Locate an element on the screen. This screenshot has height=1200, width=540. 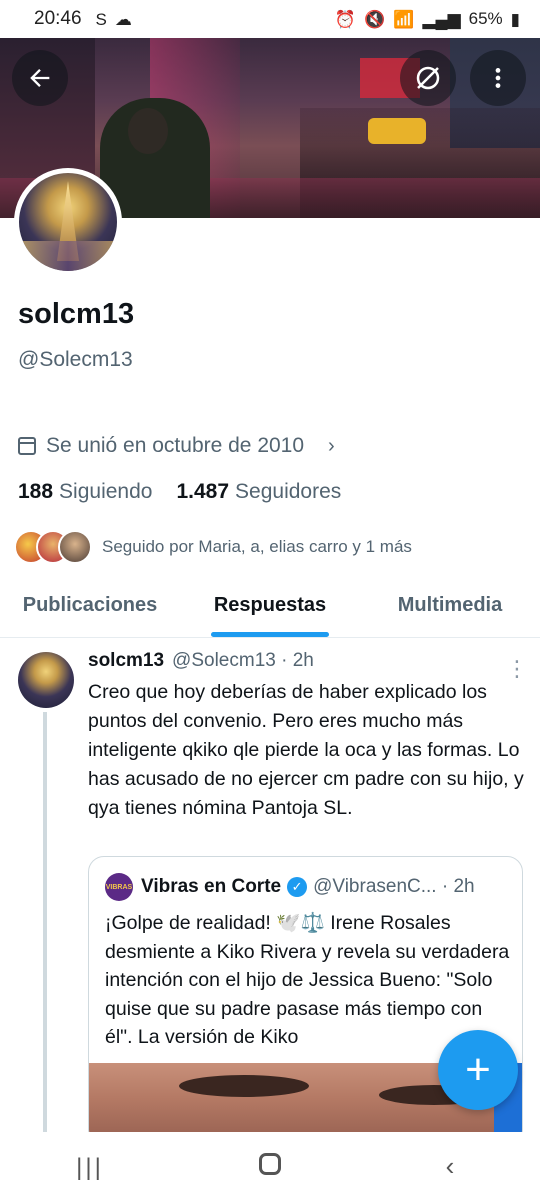
recents-button: ||| is located at coordinates (90, 1166).